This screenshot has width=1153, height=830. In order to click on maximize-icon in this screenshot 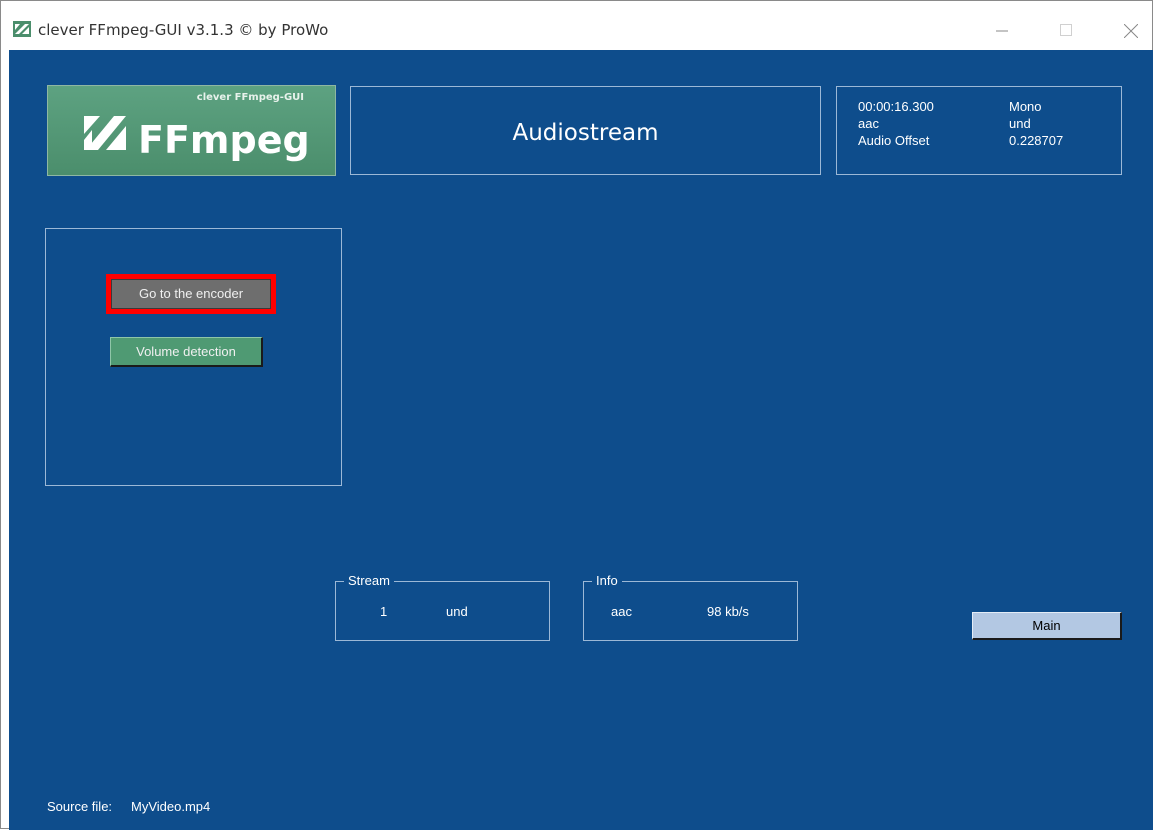, I will do `click(1066, 30)`.